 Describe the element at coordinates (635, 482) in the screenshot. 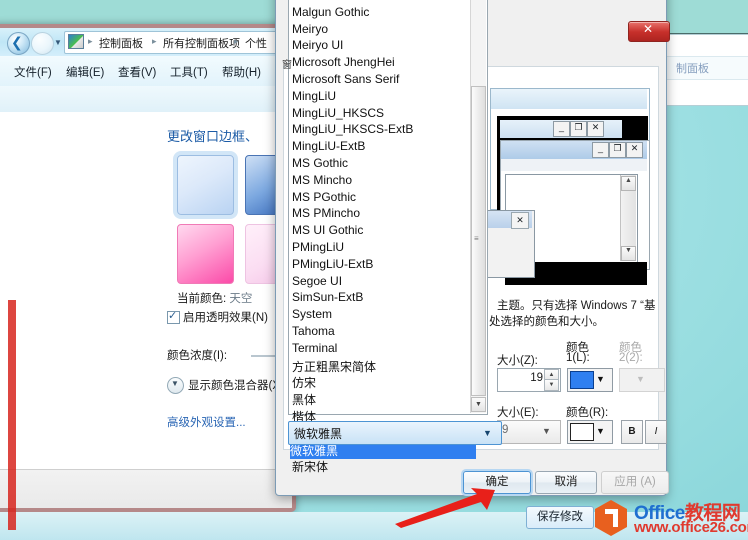

I see `apply-button: 应用 (A)` at that location.